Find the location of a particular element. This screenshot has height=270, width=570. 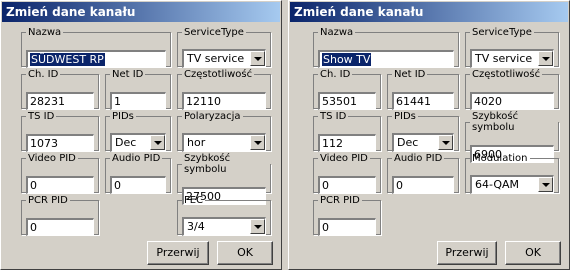

ch-id-input: 53501 is located at coordinates (347, 101).